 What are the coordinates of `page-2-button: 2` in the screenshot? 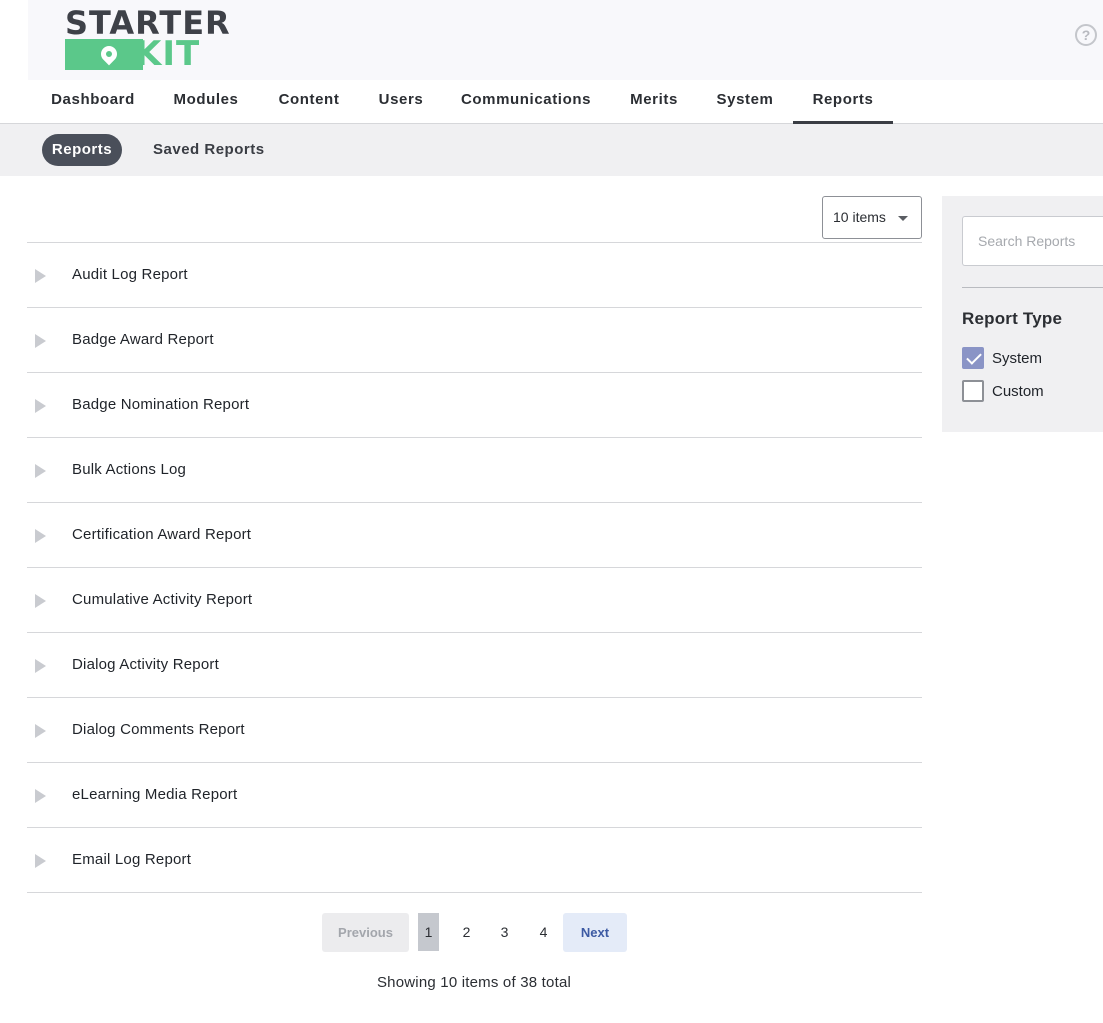 It's located at (466, 932).